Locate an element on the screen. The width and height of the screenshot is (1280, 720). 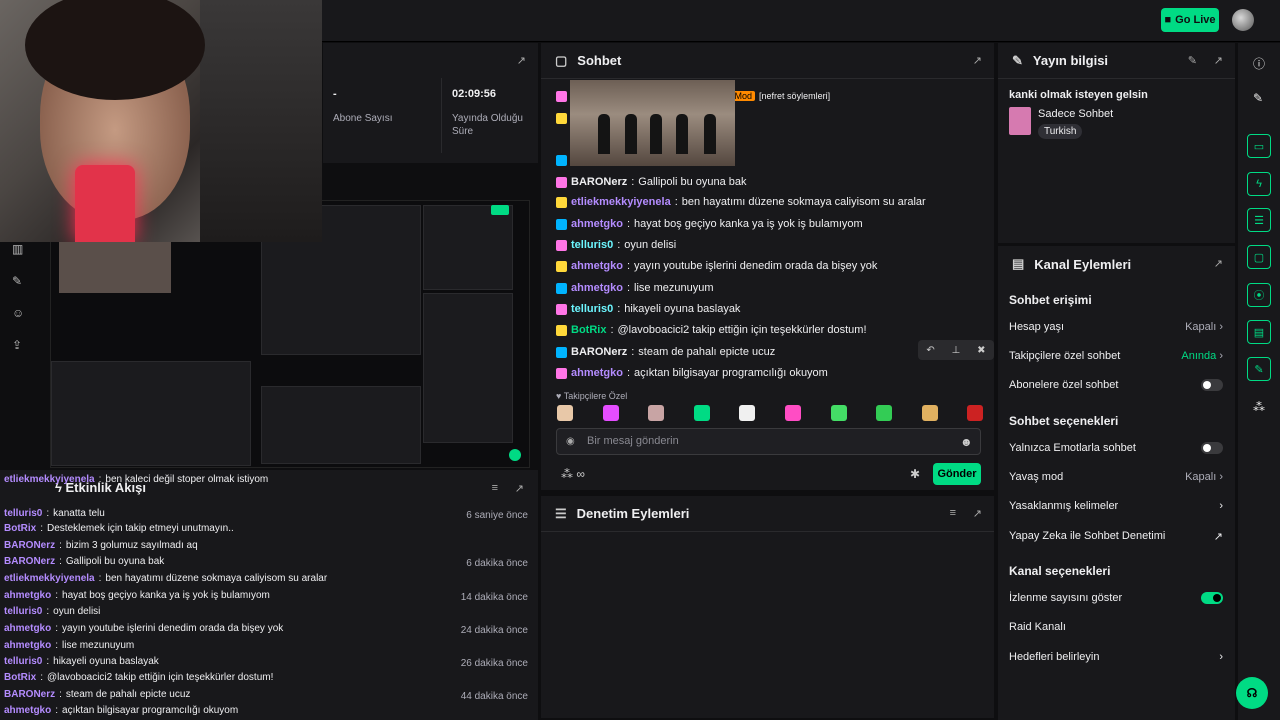
help-button: ☊ is located at coordinates (1252, 693).